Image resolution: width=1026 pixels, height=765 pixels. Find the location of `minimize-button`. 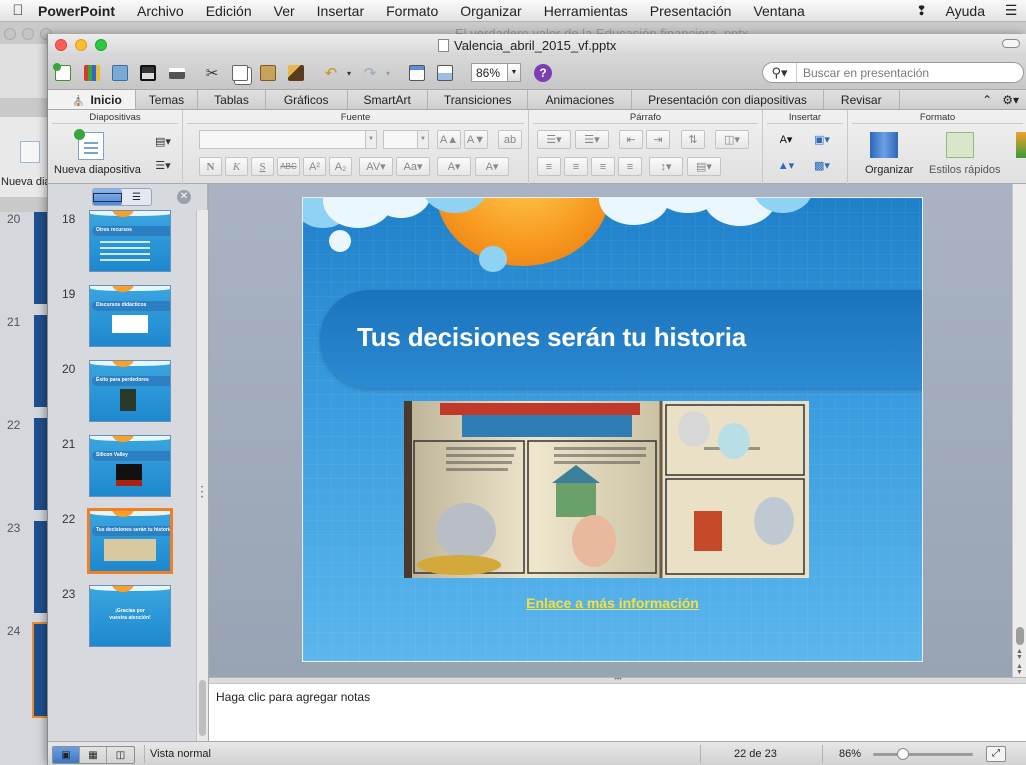

minimize-button is located at coordinates (81, 45).